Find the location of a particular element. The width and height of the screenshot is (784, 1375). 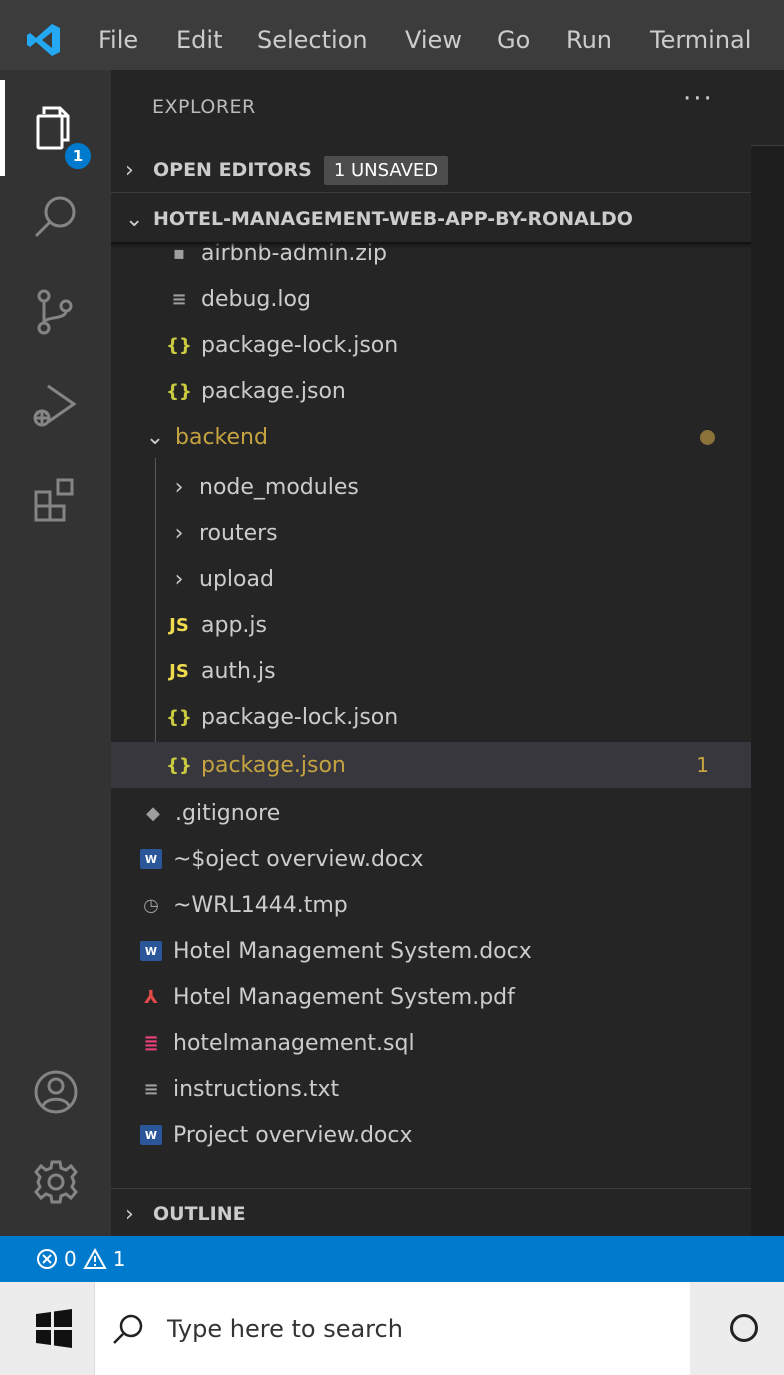

cortana-icon is located at coordinates (744, 1328).